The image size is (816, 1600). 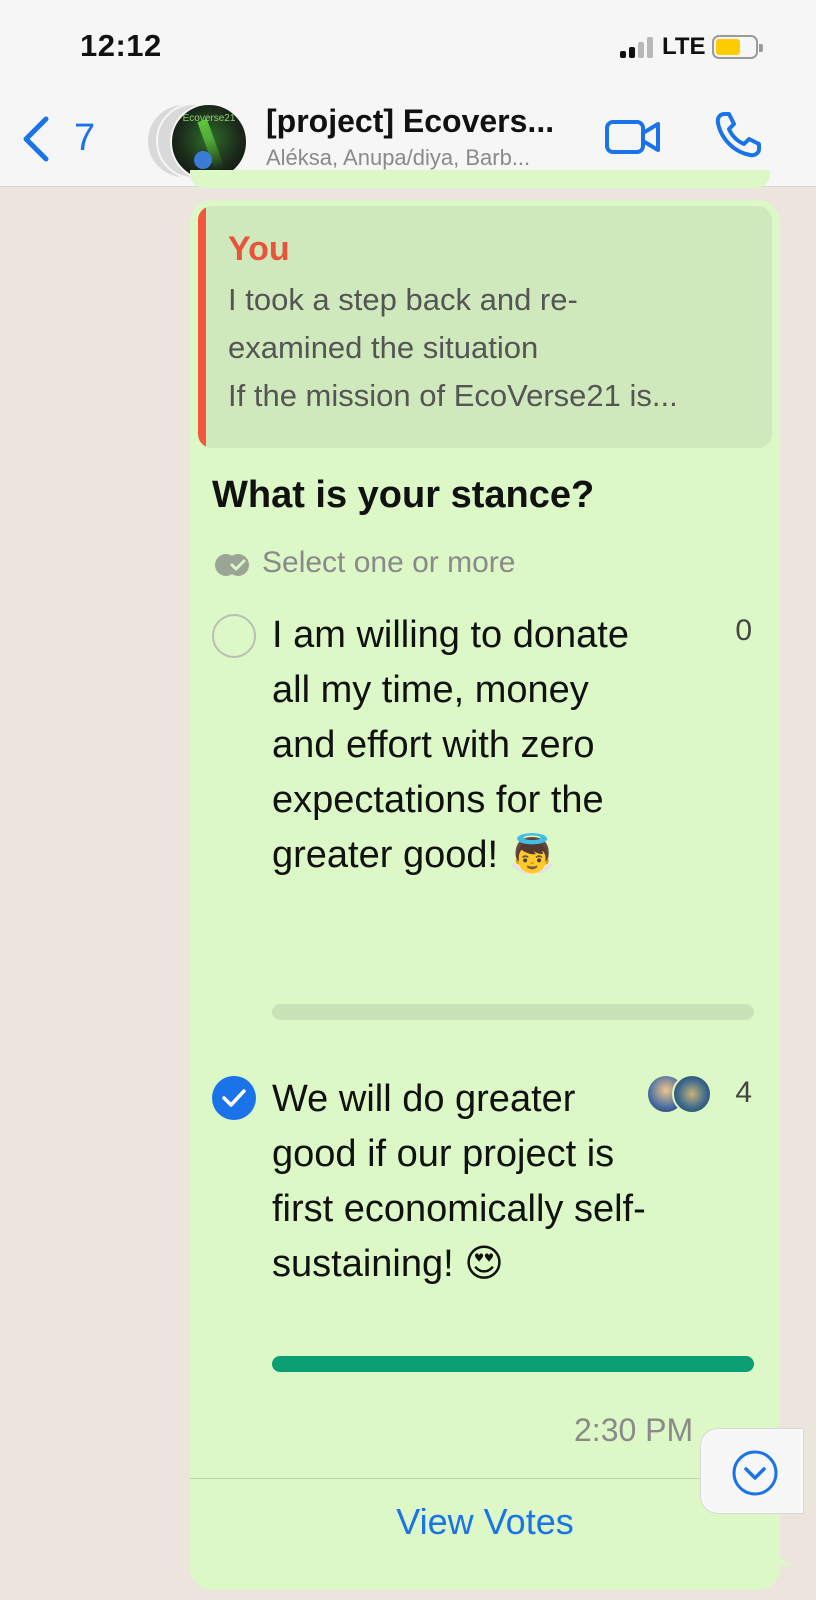 I want to click on checkmark-icon, so click(x=234, y=1098).